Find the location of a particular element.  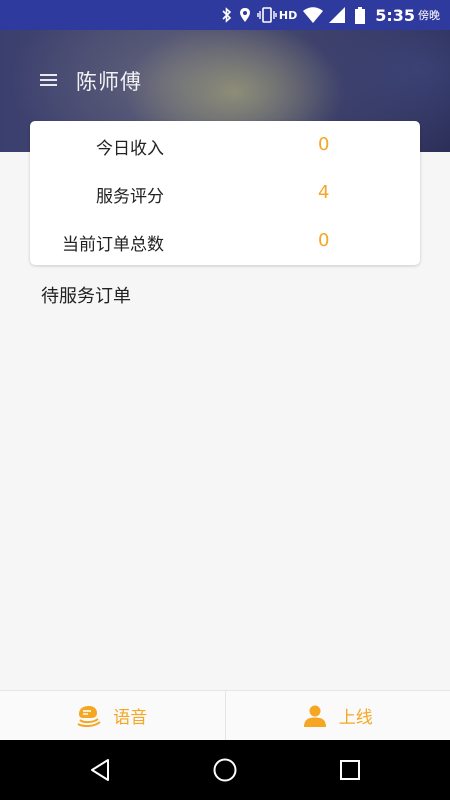

online-label: 上线 is located at coordinates (355, 718).